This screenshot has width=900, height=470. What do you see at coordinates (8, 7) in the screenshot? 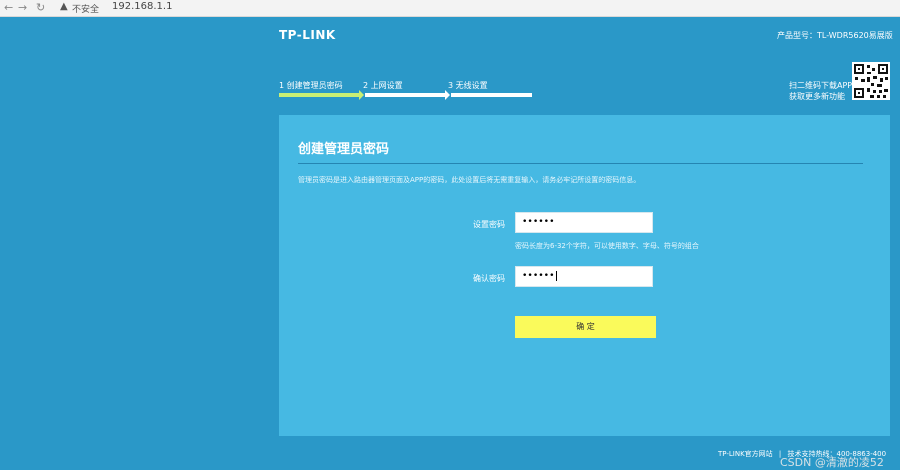
I see `back-icon: ←` at bounding box center [8, 7].